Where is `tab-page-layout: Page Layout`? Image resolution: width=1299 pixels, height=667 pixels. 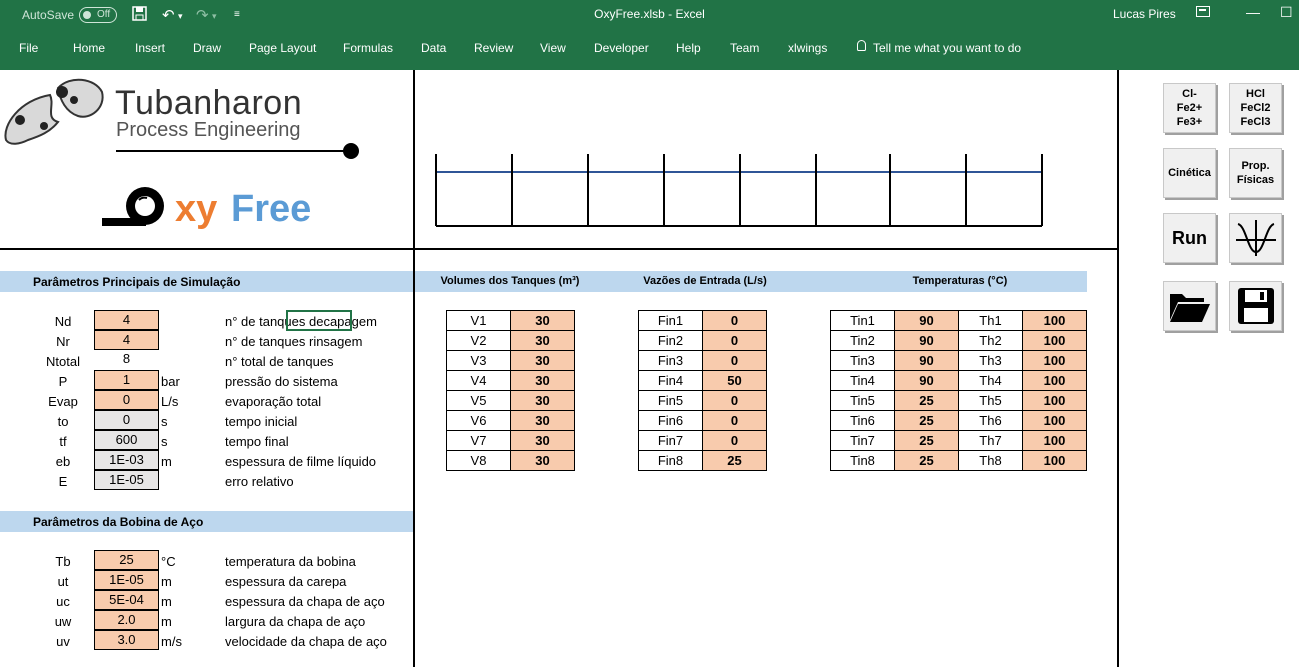 tab-page-layout: Page Layout is located at coordinates (282, 48).